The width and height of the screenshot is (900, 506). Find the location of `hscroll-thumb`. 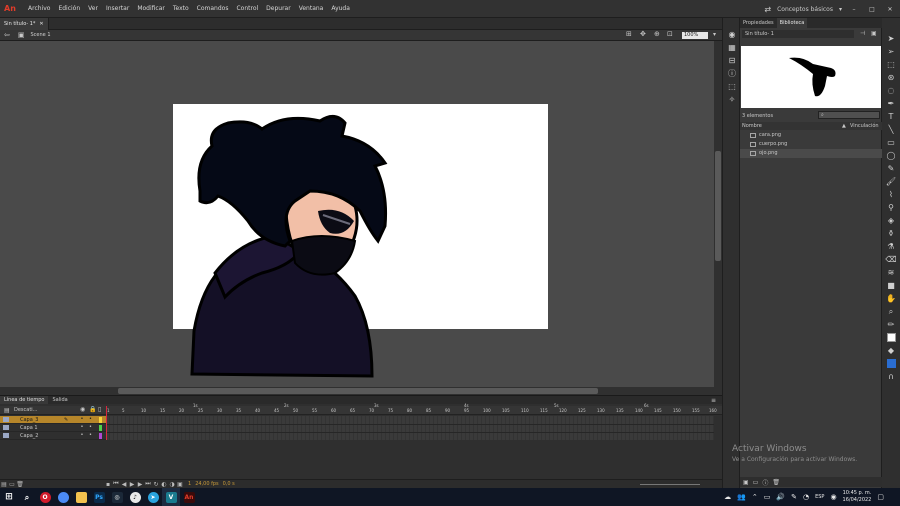

hscroll-thumb is located at coordinates (358, 391).